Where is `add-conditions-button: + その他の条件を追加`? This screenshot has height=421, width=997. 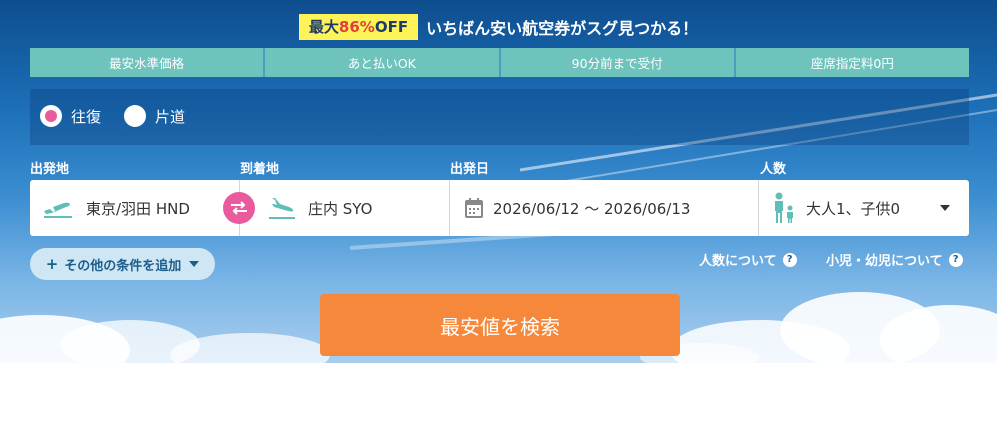 add-conditions-button: + その他の条件を追加 is located at coordinates (122, 264).